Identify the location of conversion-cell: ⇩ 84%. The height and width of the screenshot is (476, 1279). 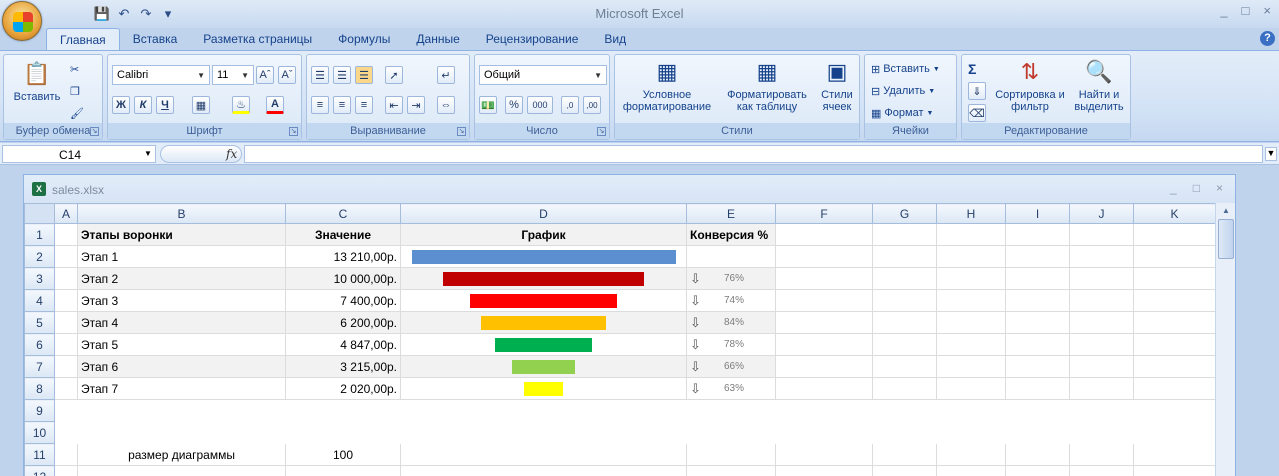
(731, 322).